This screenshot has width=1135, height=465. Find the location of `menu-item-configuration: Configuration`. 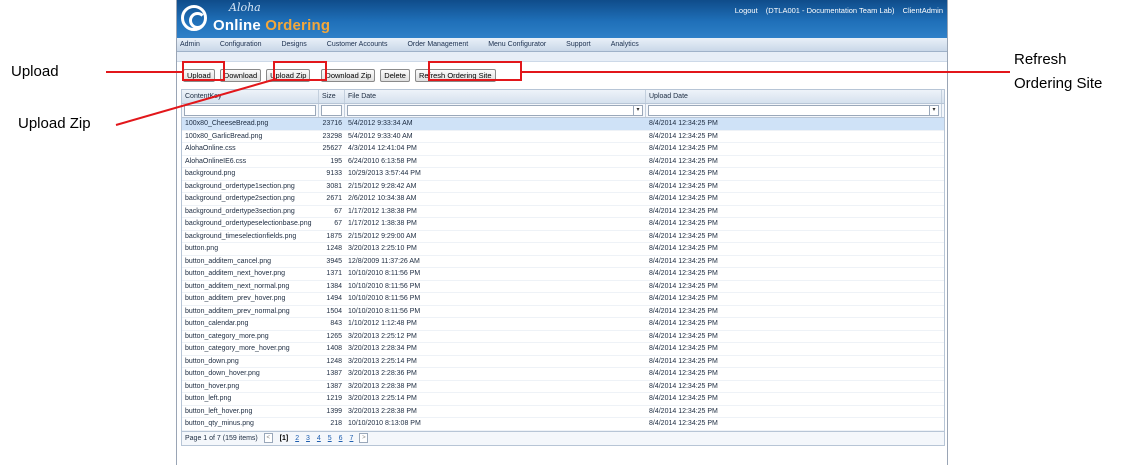

menu-item-configuration: Configuration is located at coordinates (241, 44).